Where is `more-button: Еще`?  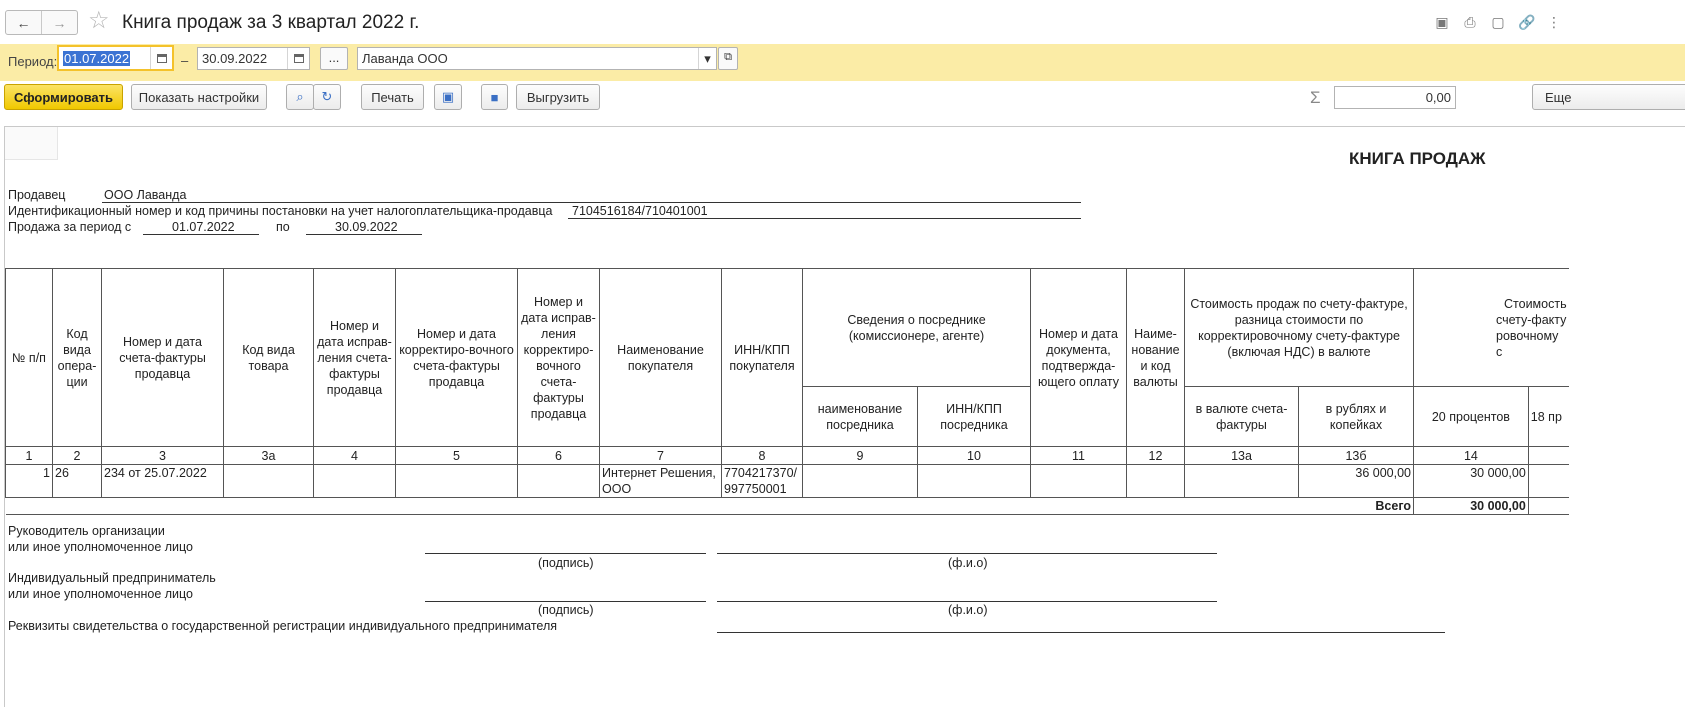
more-button: Еще is located at coordinates (1608, 97).